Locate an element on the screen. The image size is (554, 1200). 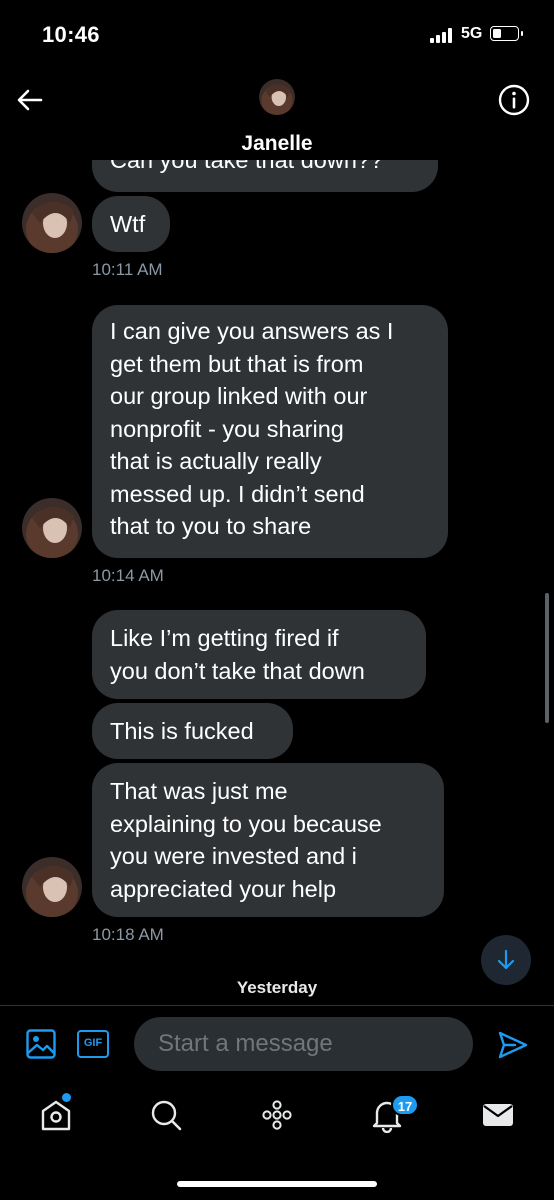
back-arrow-icon is located at coordinates (30, 100).